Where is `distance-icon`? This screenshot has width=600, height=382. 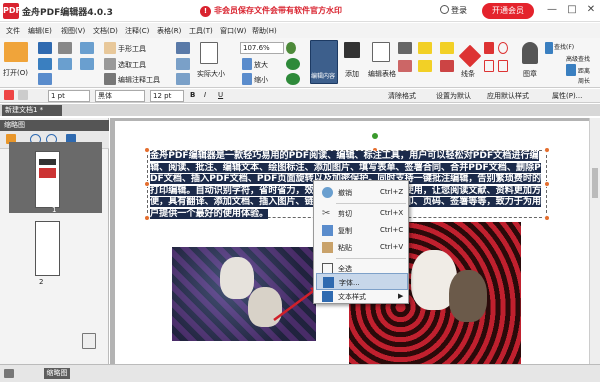 distance-icon is located at coordinates (571, 70).